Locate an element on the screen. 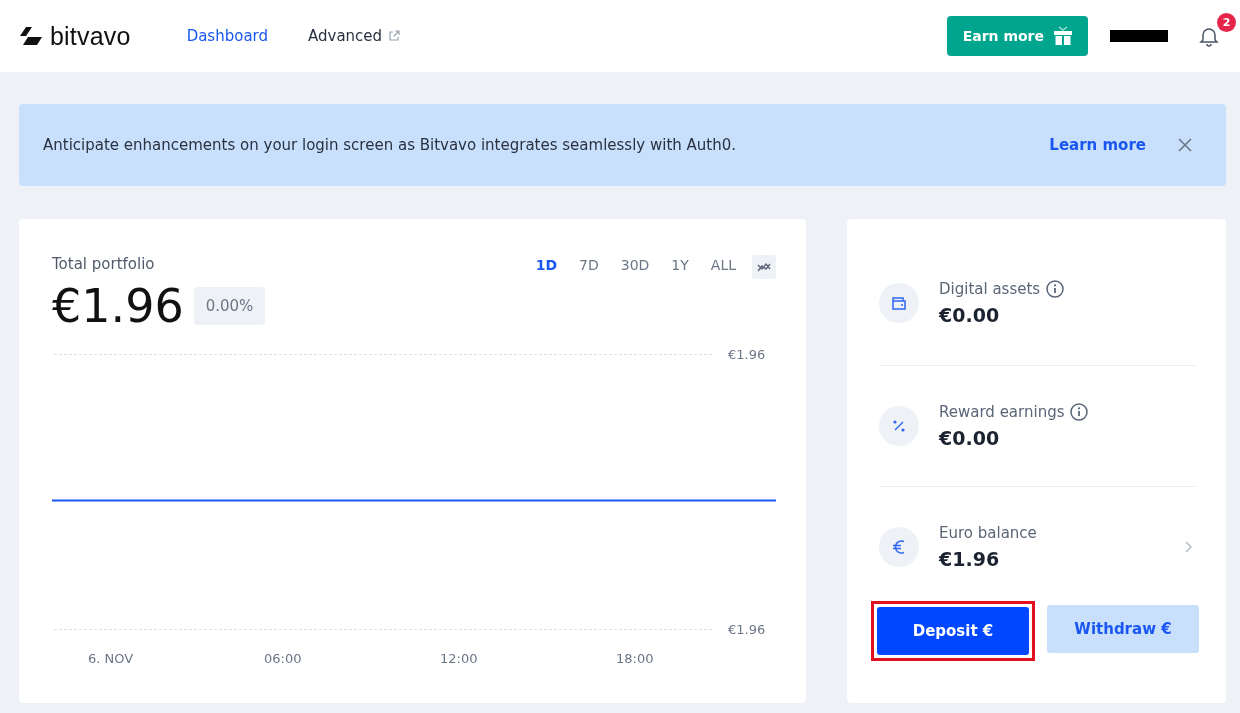 The width and height of the screenshot is (1240, 713). withdraw-button: Withdraw € is located at coordinates (1123, 629).